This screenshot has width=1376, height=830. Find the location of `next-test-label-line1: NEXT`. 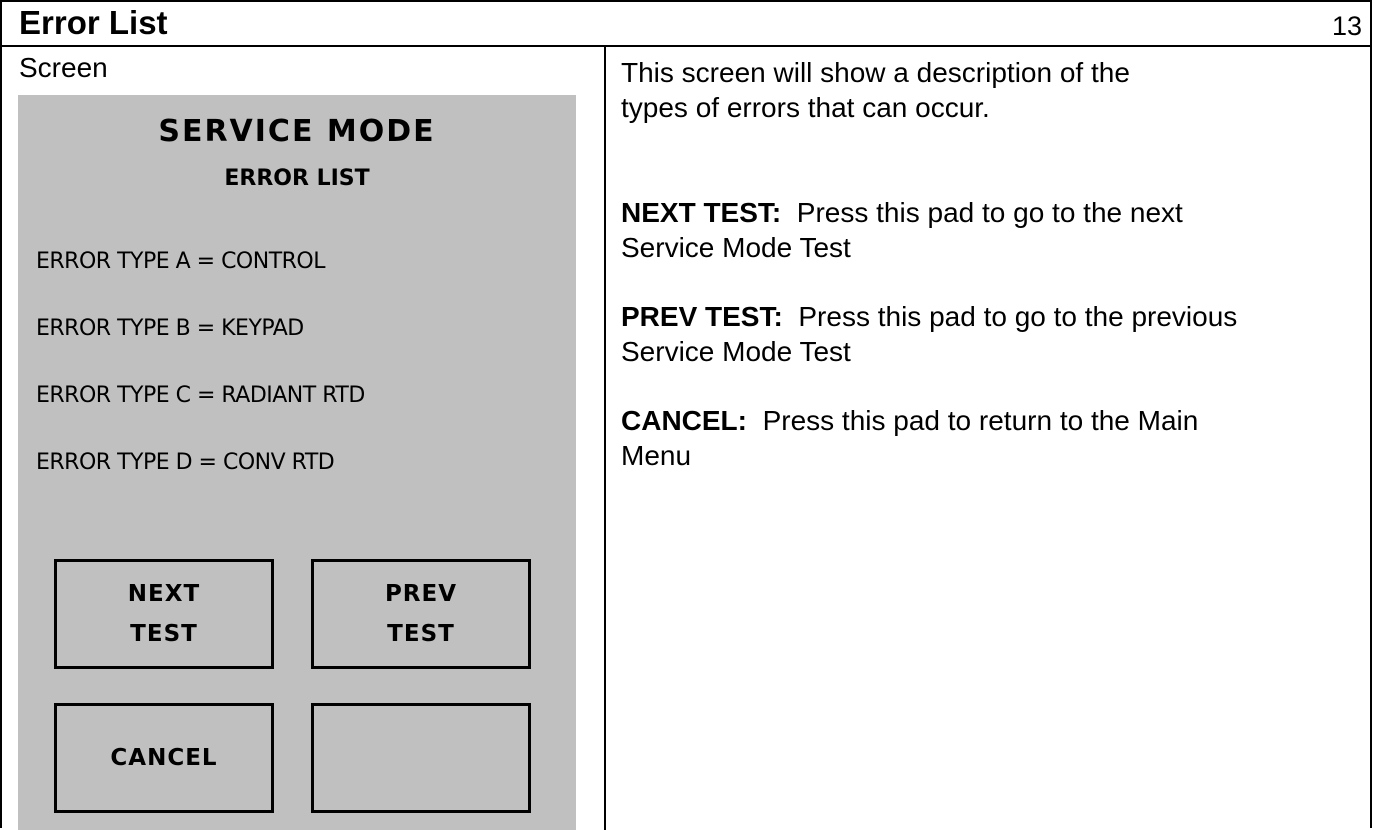

next-test-label-line1: NEXT is located at coordinates (164, 594).